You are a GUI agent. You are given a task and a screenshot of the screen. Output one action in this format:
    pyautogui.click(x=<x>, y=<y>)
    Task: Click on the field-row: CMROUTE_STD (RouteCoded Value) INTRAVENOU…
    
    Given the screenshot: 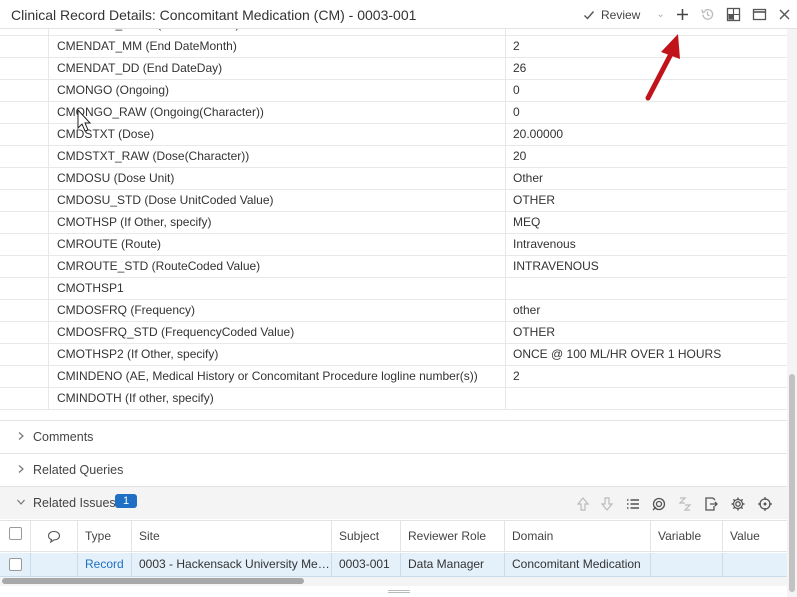 What is the action you would take?
    pyautogui.click(x=393, y=267)
    